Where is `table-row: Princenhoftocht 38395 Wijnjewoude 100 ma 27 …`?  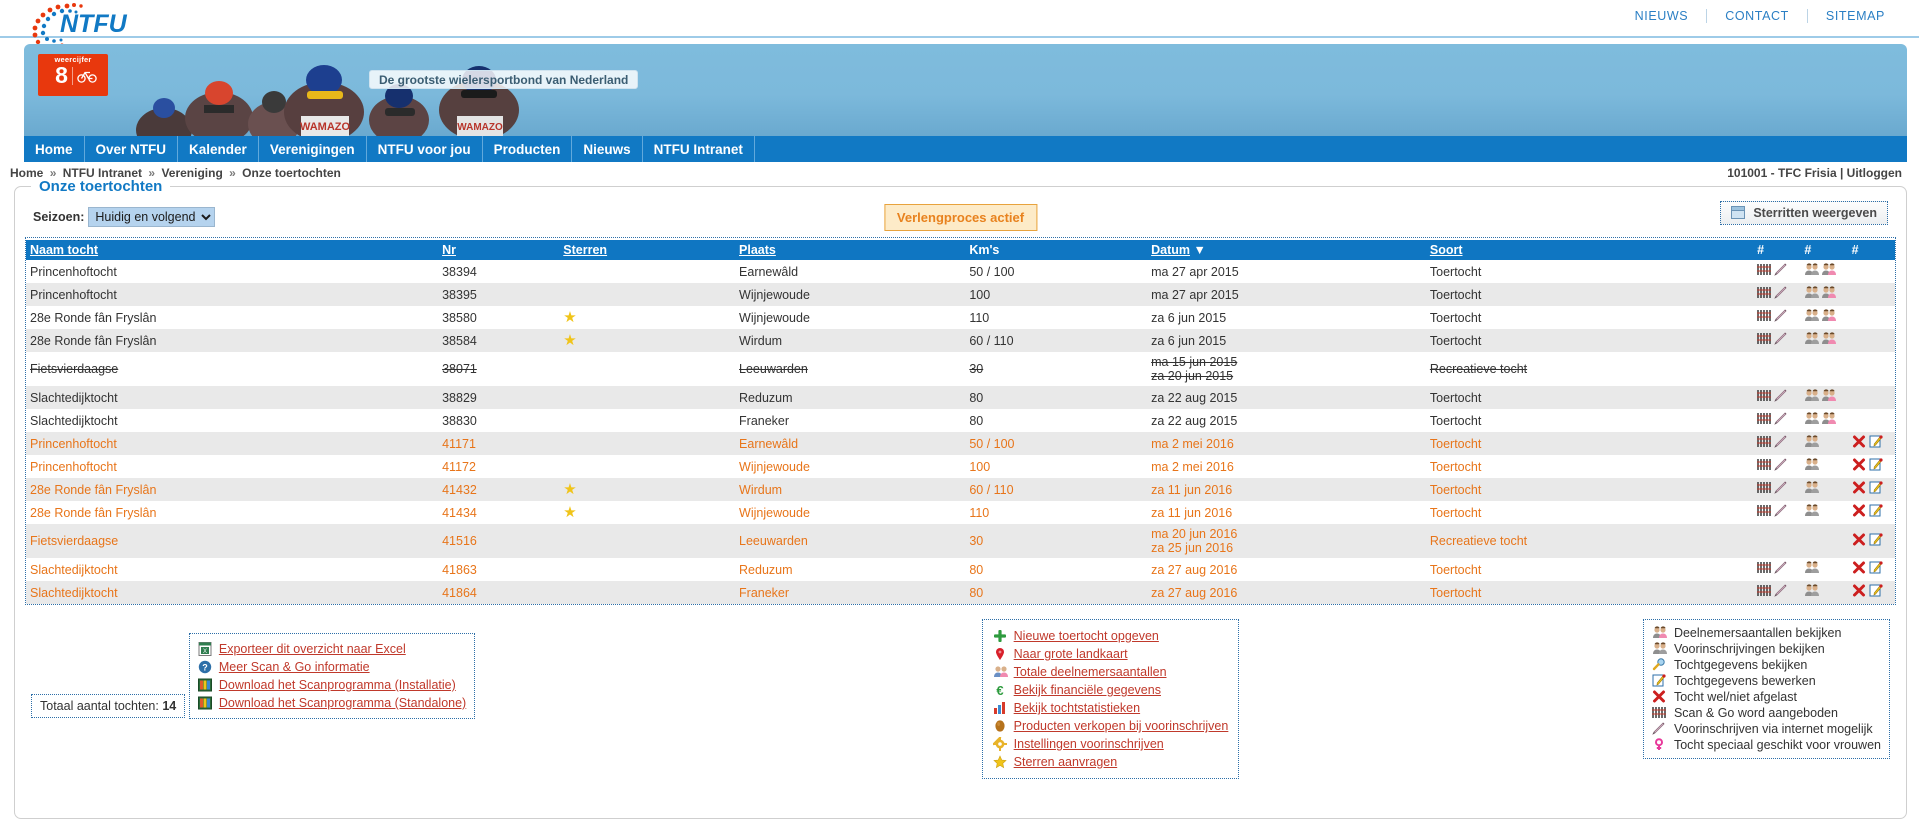 table-row: Princenhoftocht 38395 Wijnjewoude 100 ma 27 … is located at coordinates (960, 294).